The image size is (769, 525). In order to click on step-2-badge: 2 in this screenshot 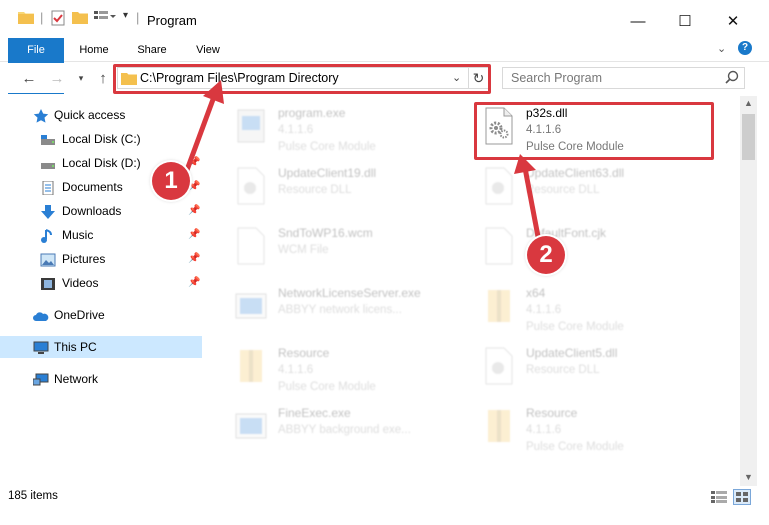, I will do `click(546, 255)`.